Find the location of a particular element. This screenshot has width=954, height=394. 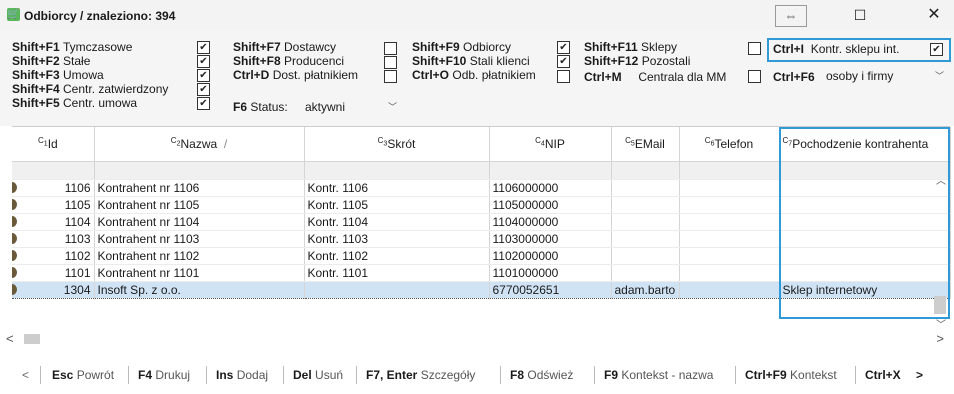

vertical-scrollbar: ︿ ﹀ is located at coordinates (941, 251).